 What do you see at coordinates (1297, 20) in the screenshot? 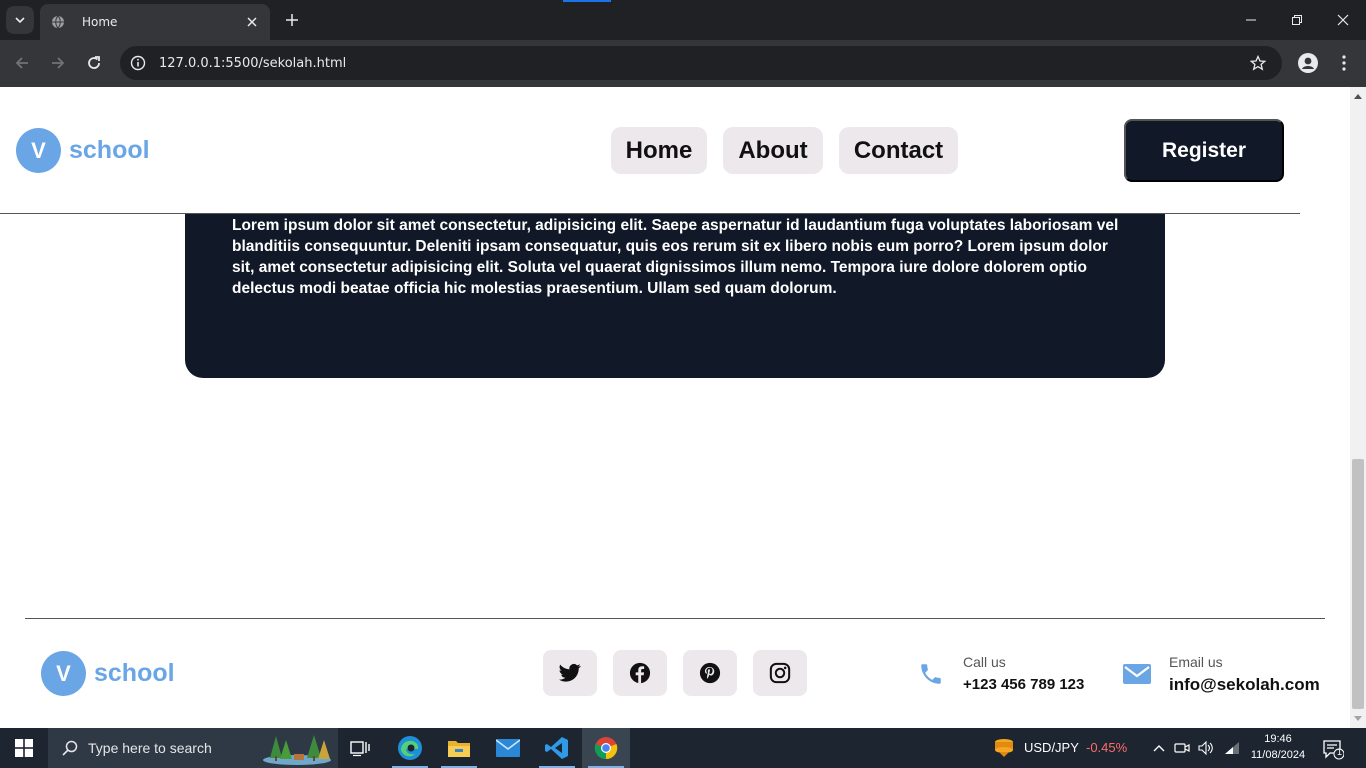
I see `restore-icon` at bounding box center [1297, 20].